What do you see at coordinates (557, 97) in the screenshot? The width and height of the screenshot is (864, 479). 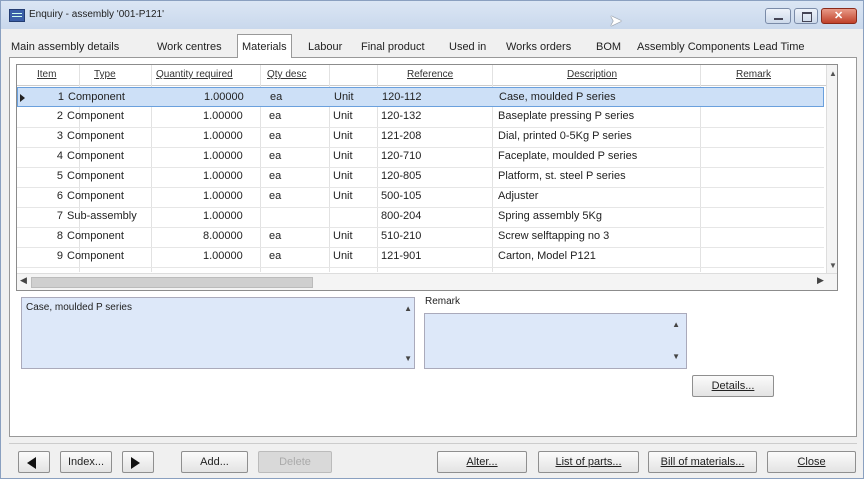 I see `cell-description: Case, moulded P series` at bounding box center [557, 97].